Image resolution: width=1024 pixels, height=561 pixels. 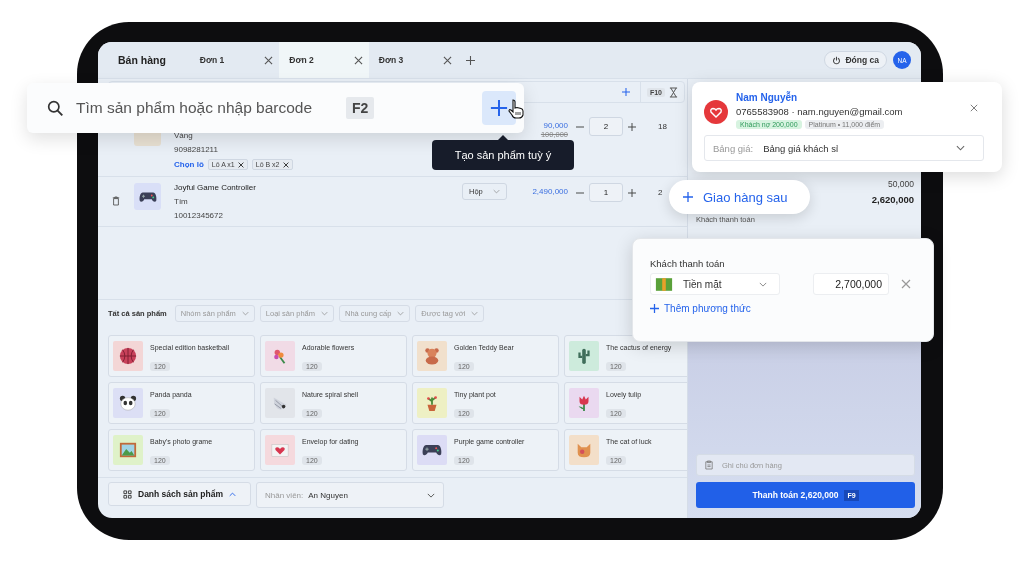 I want to click on price-list-dropdown: Bảng giá: Bảng giá khách sỉ, so click(x=844, y=148).